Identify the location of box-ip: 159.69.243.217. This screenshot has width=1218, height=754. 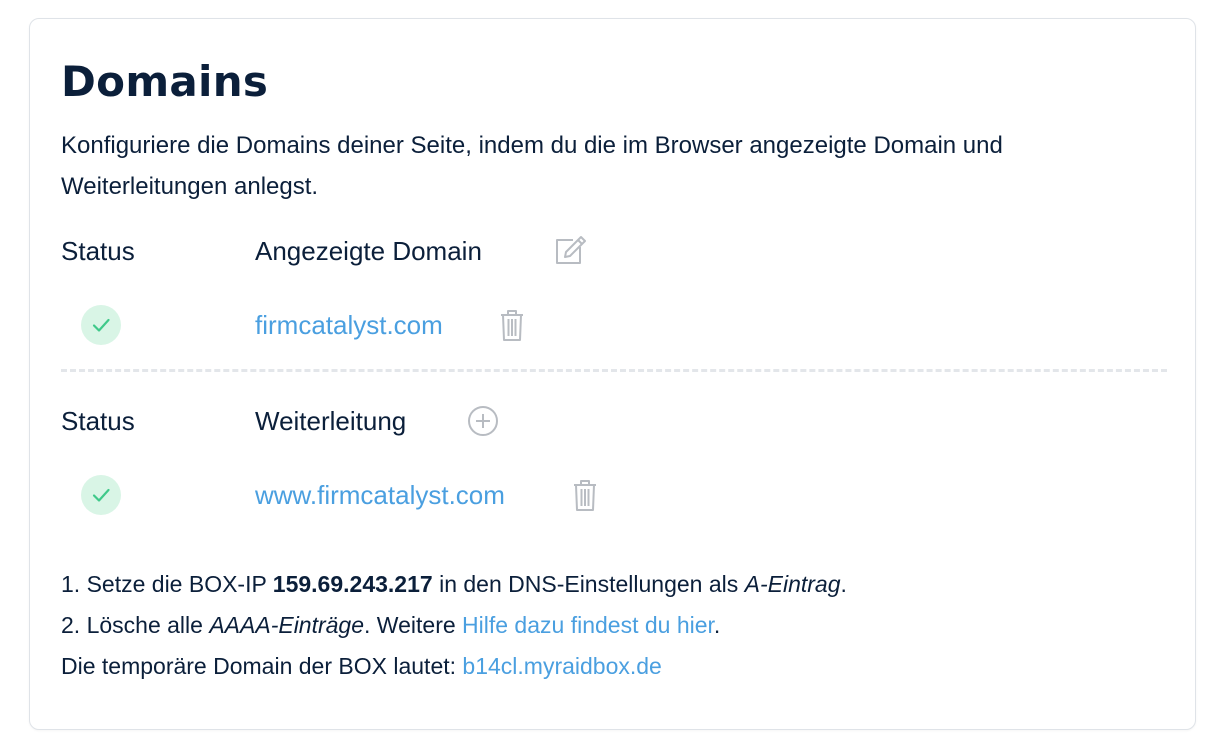
(352, 584).